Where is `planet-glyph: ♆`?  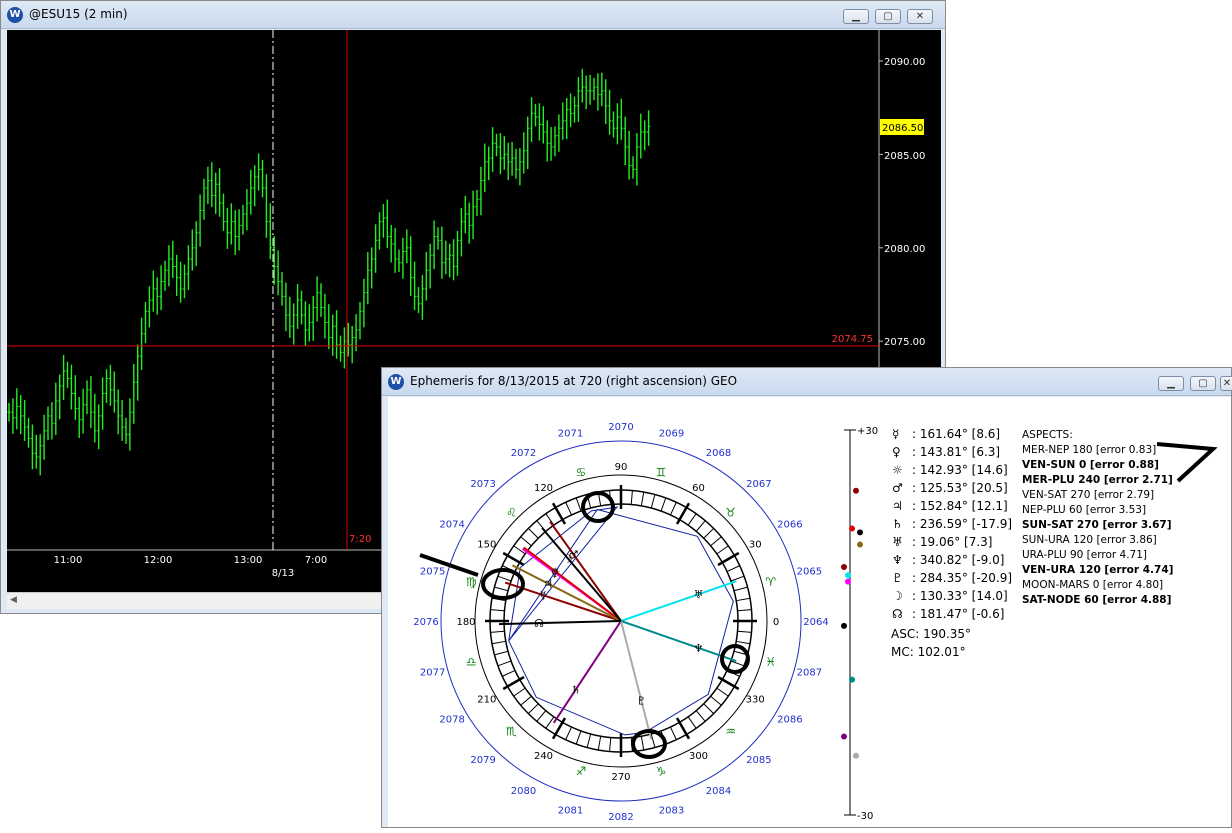 planet-glyph: ♆ is located at coordinates (699, 648).